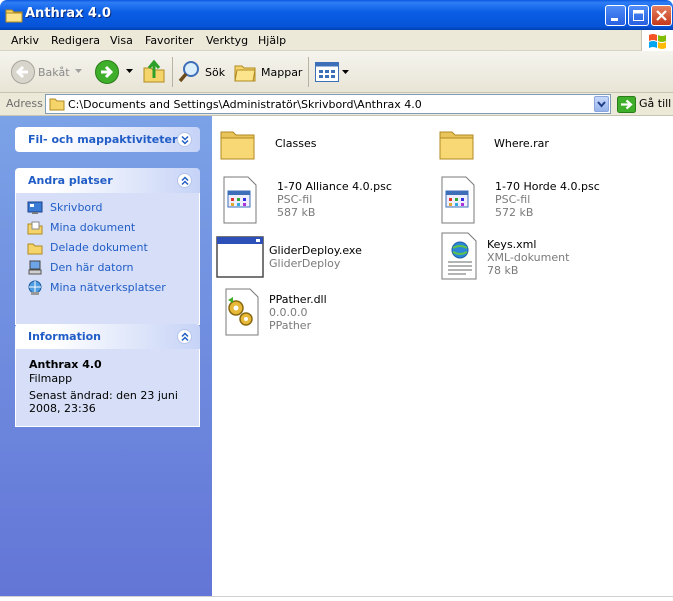 The height and width of the screenshot is (601, 673). I want to click on file-item-ppather-dll: PPather.dll 0.0.0.0 PPather, so click(331, 313).